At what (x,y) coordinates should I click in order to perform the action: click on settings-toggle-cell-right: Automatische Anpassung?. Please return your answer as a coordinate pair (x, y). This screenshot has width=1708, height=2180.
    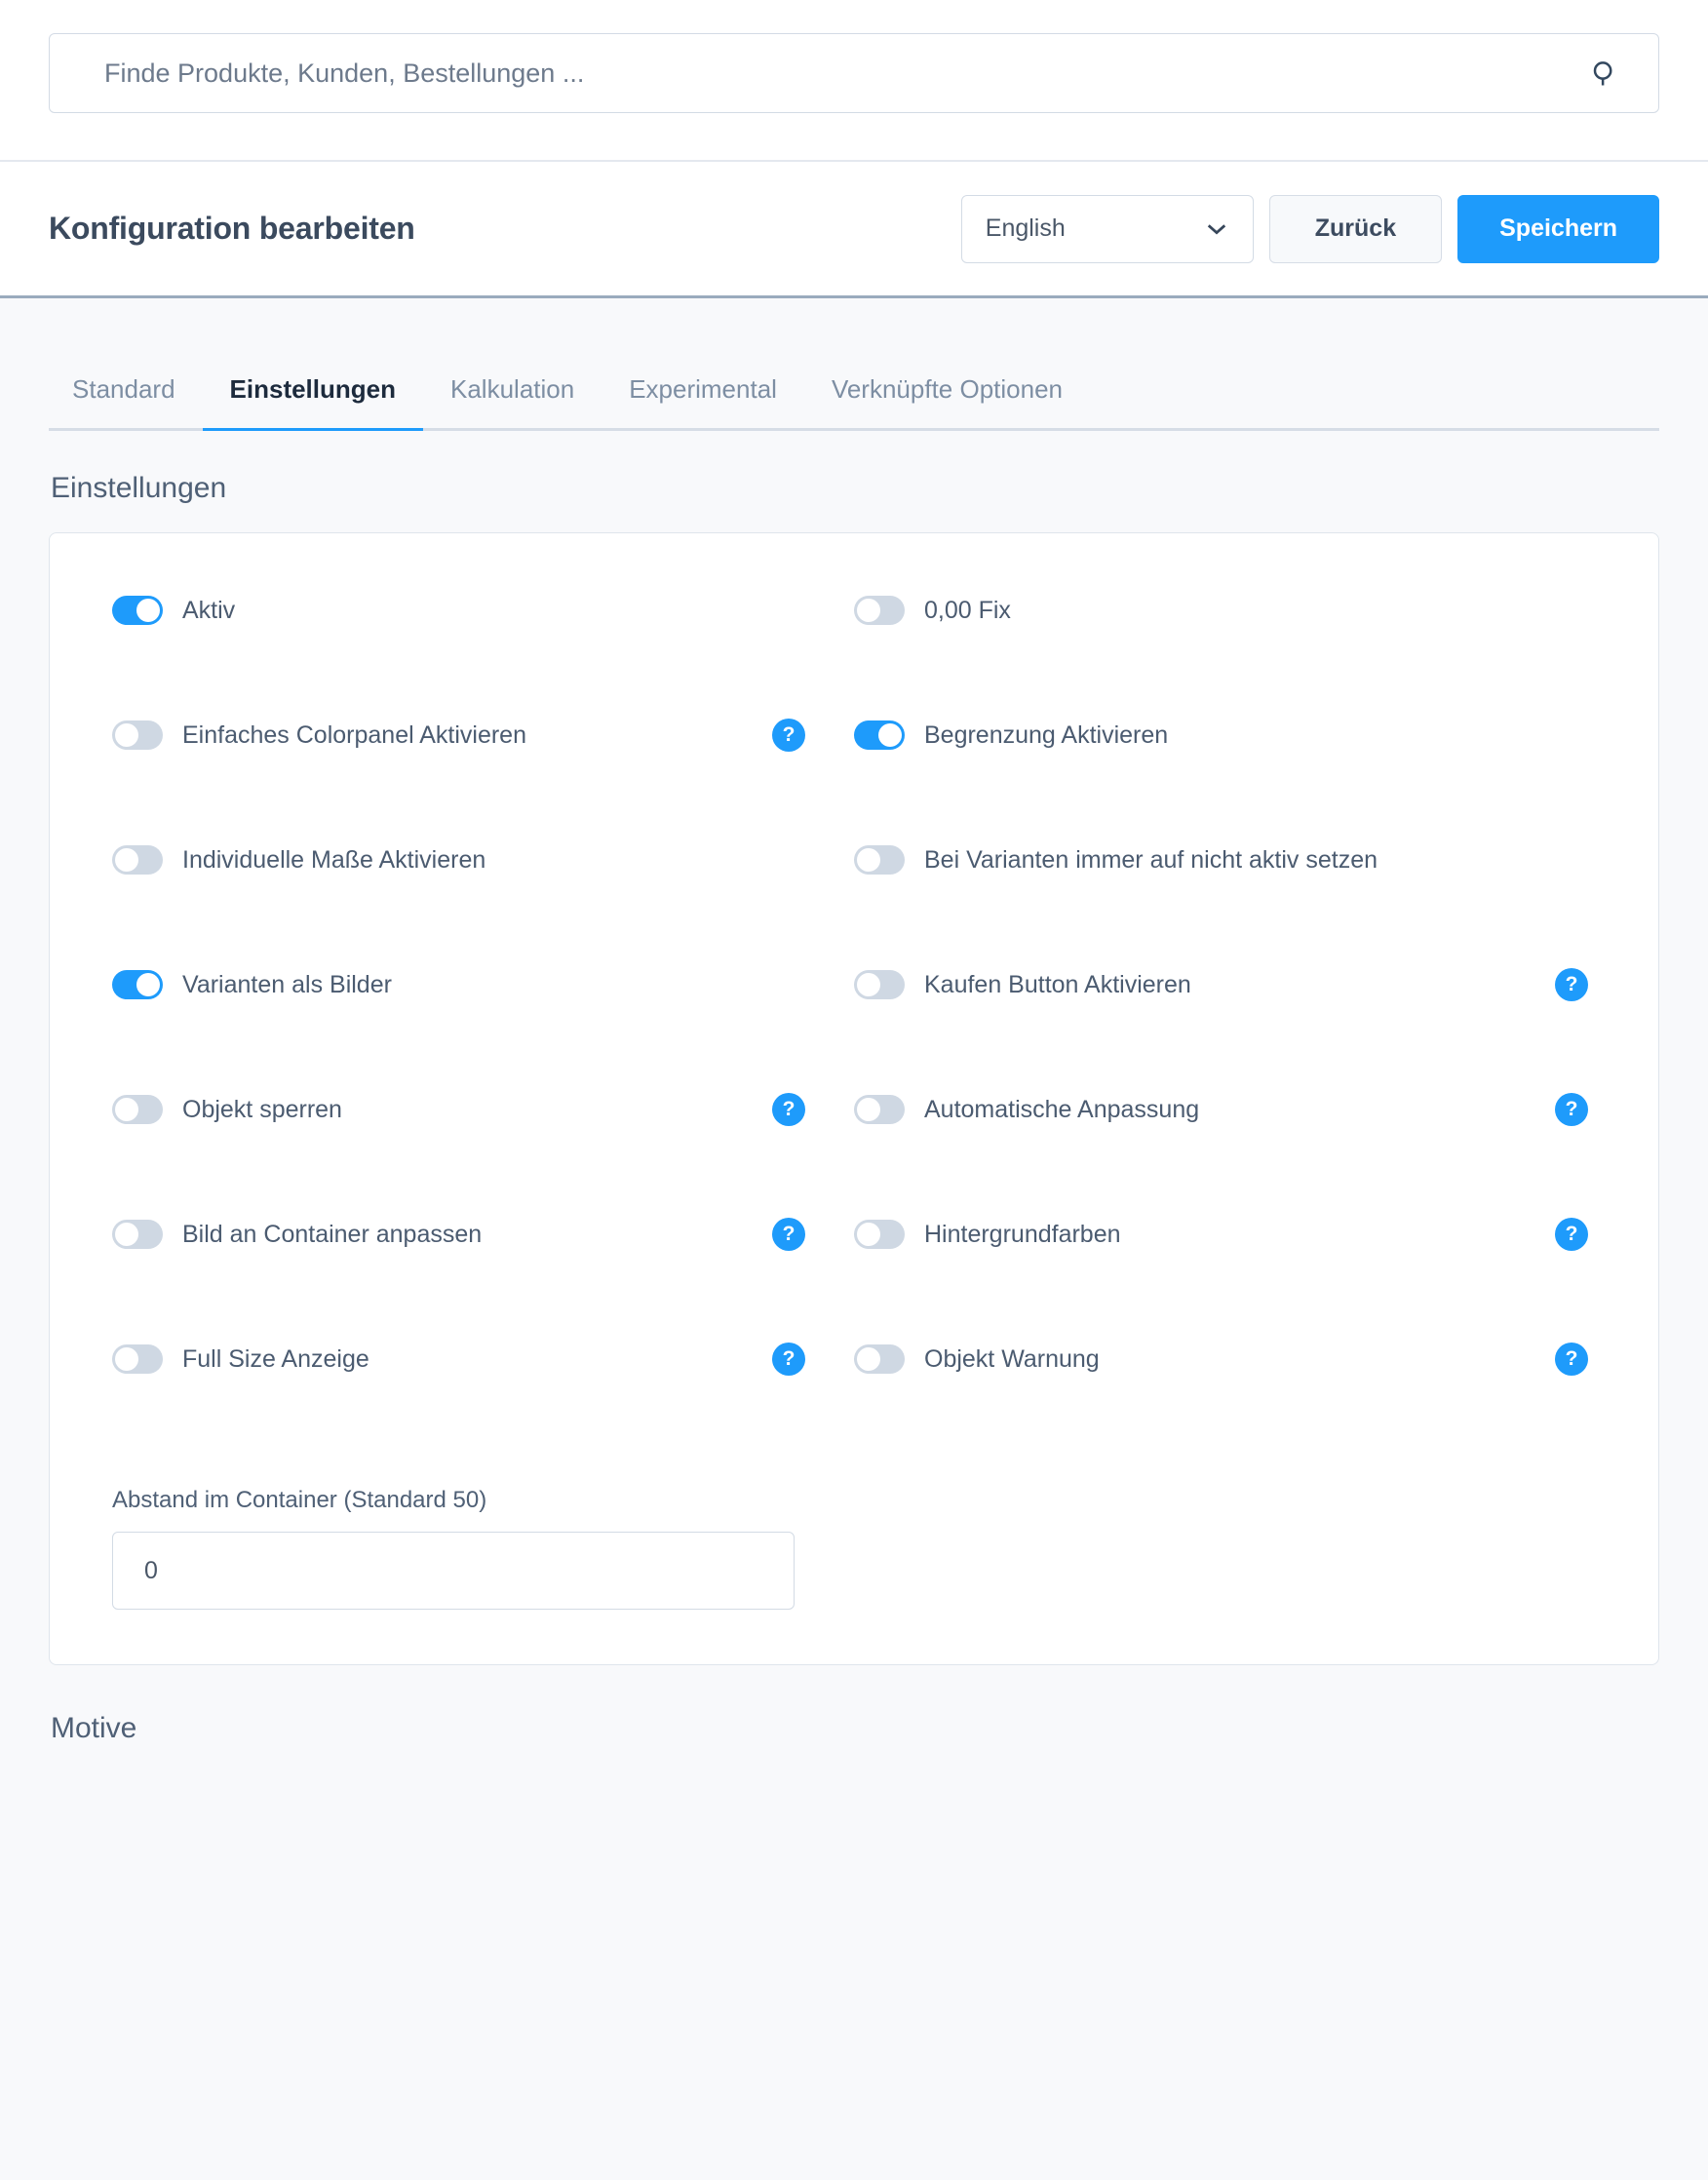
    Looking at the image, I should click on (1225, 1109).